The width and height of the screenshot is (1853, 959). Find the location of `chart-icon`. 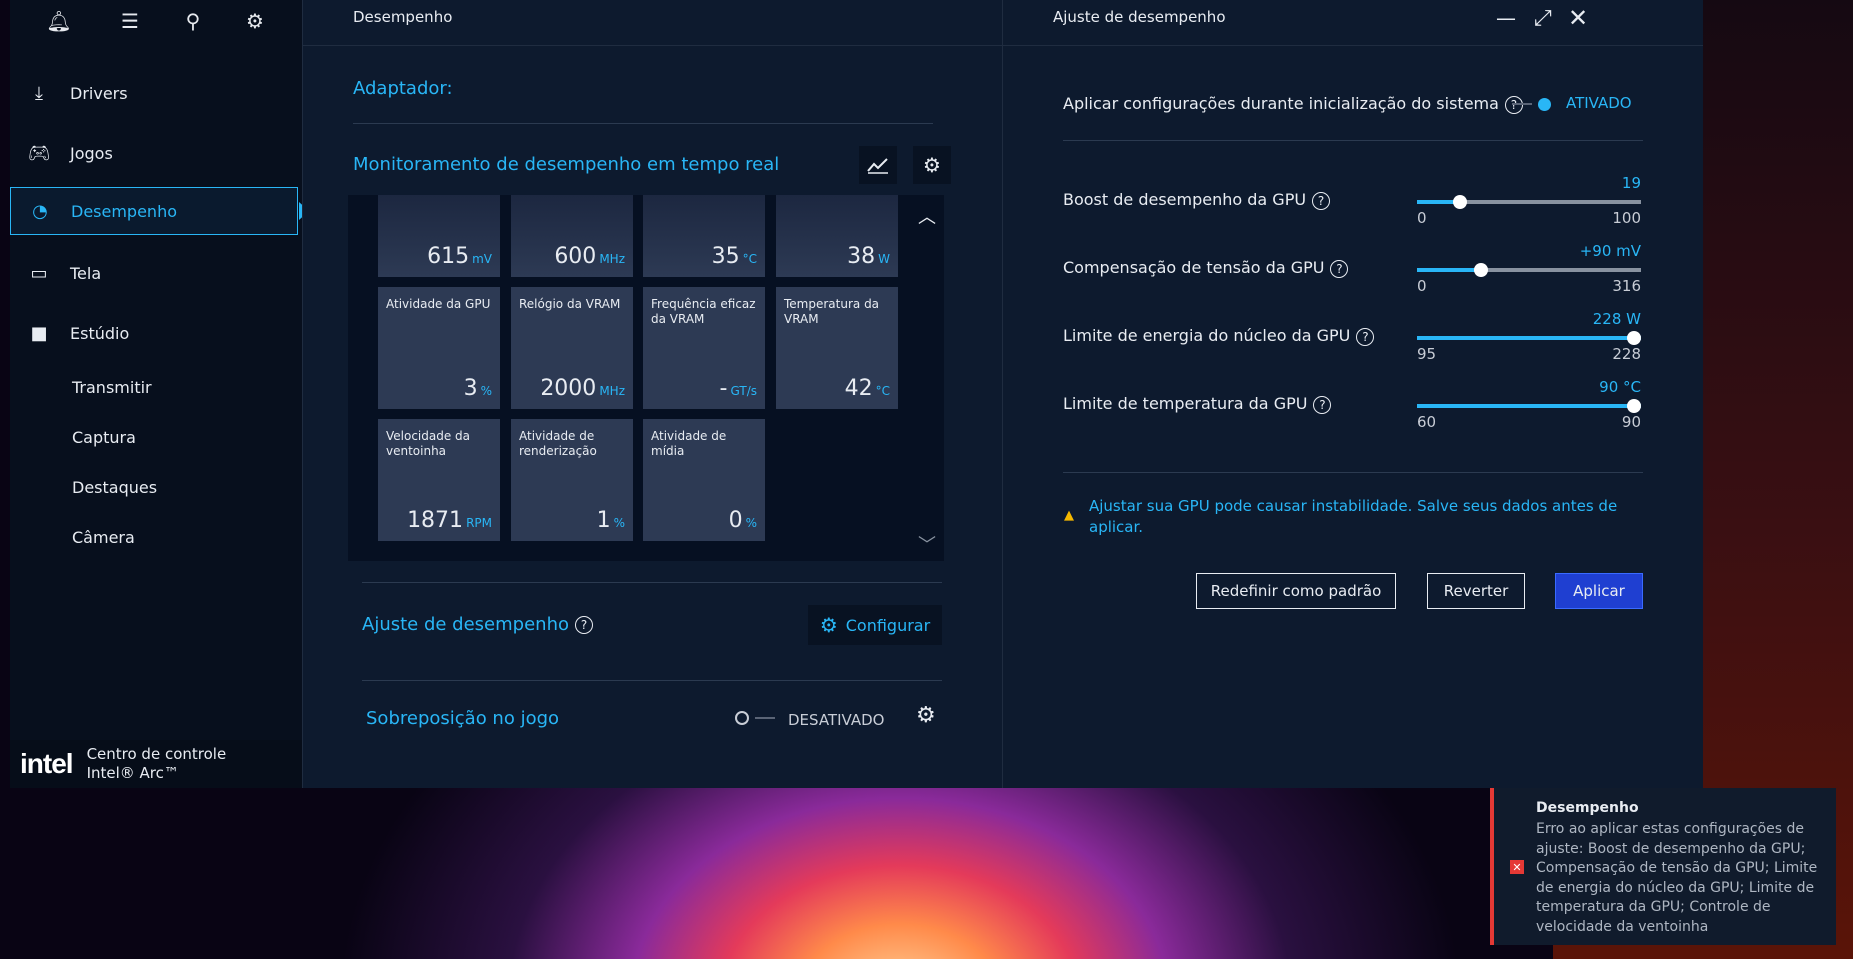

chart-icon is located at coordinates (878, 165).